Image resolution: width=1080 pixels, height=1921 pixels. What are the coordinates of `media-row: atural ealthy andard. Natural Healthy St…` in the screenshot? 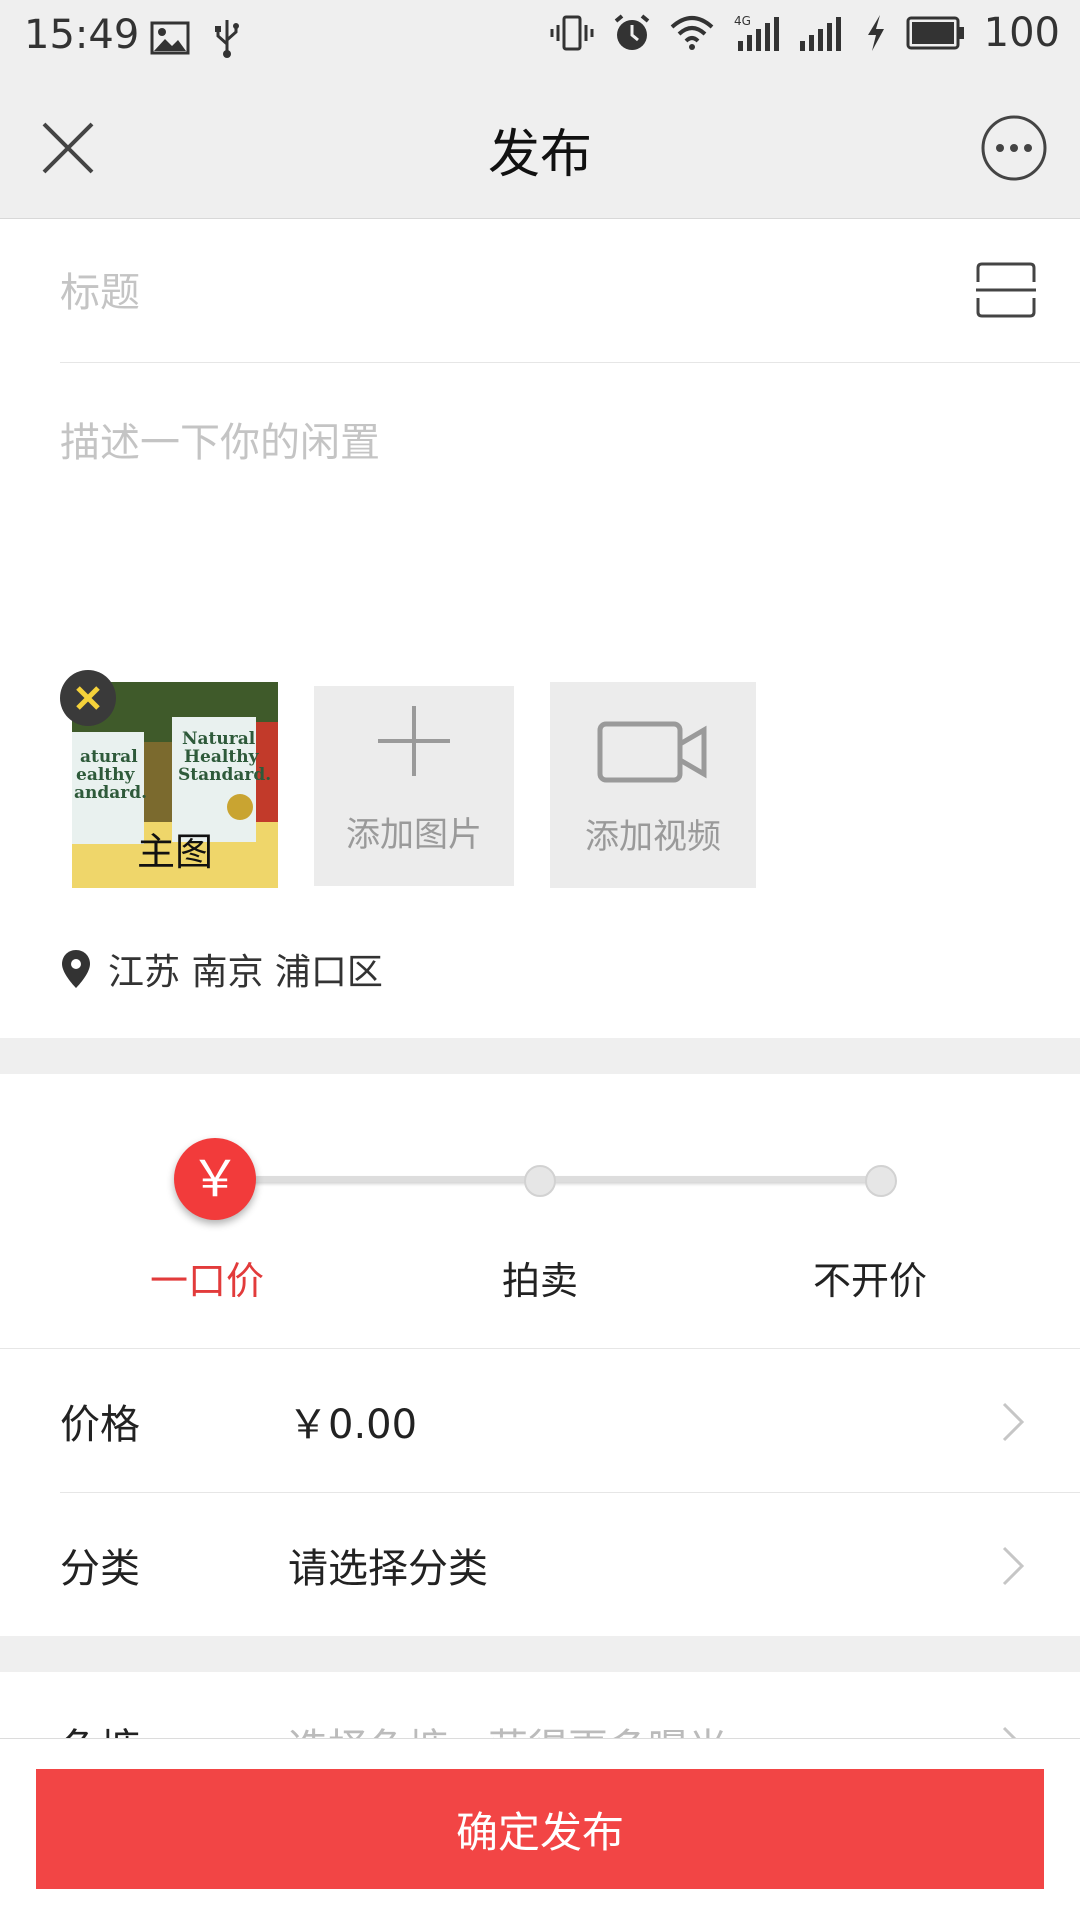 It's located at (550, 785).